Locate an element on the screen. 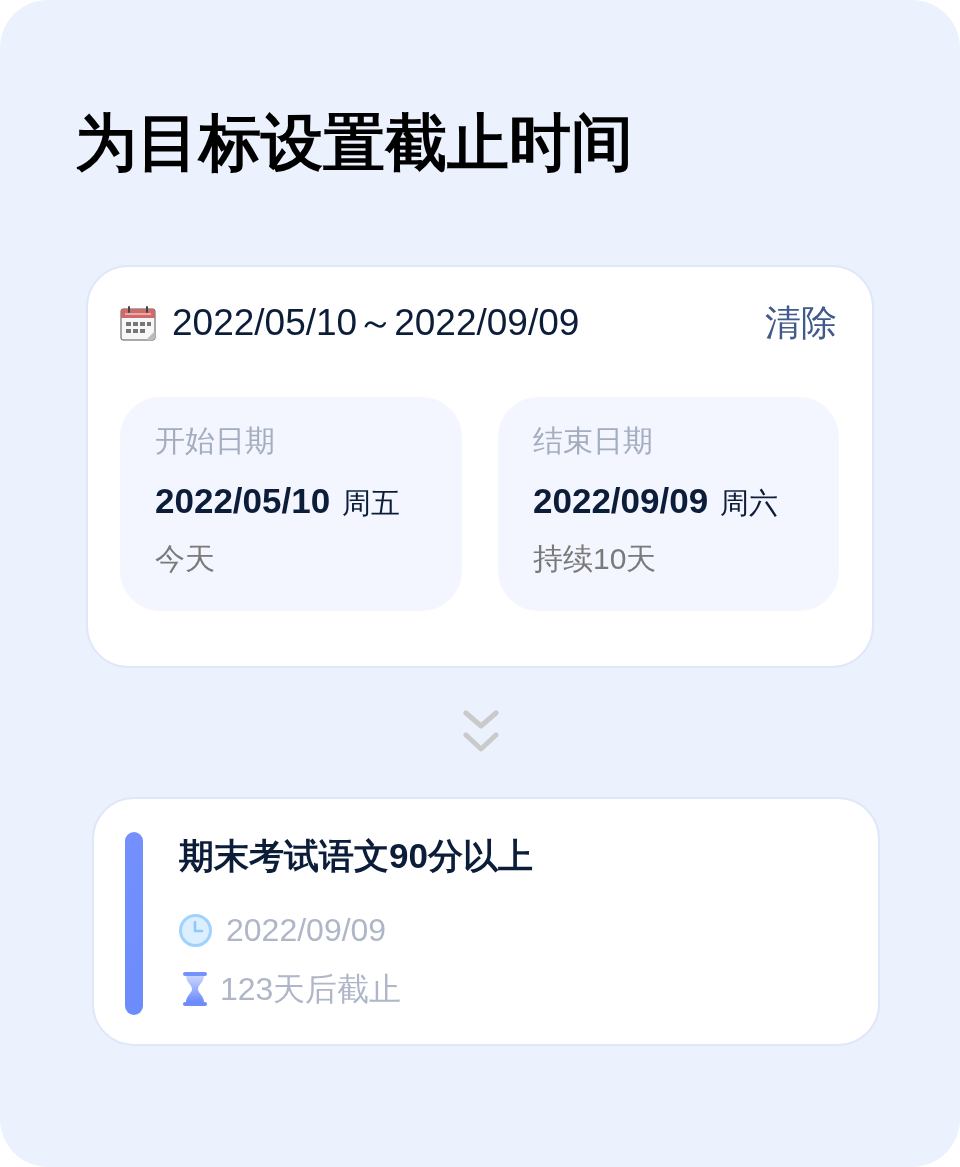 This screenshot has height=1167, width=960. page-title: 为目标设置截止时间 is located at coordinates (354, 143).